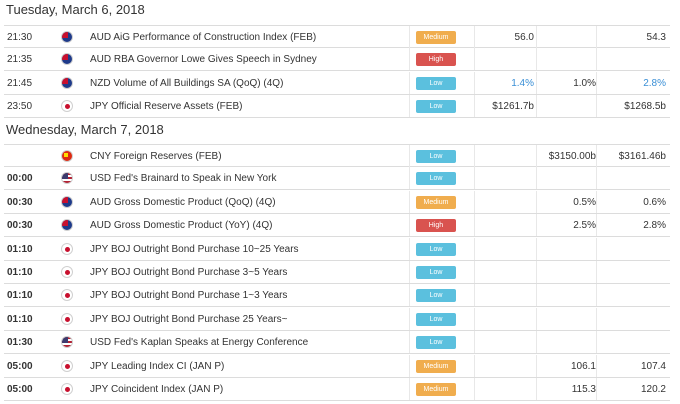 The height and width of the screenshot is (404, 680). Describe the element at coordinates (188, 272) in the screenshot. I see `event-name: JPY BOJ Outright Bond Purchase 3~5 Years` at that location.